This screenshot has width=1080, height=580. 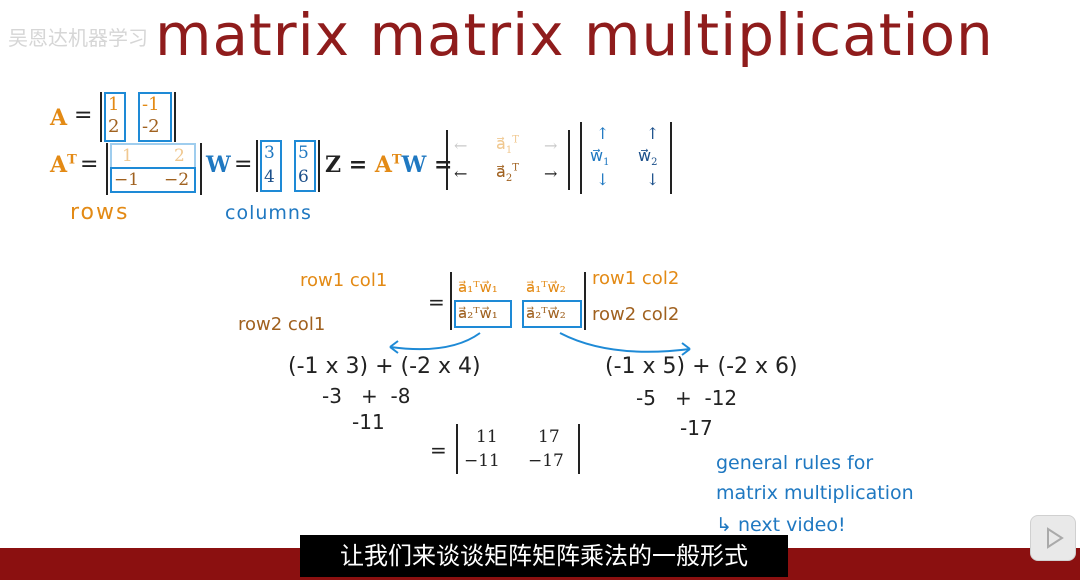 I want to click on play-button, so click(x=1053, y=538).